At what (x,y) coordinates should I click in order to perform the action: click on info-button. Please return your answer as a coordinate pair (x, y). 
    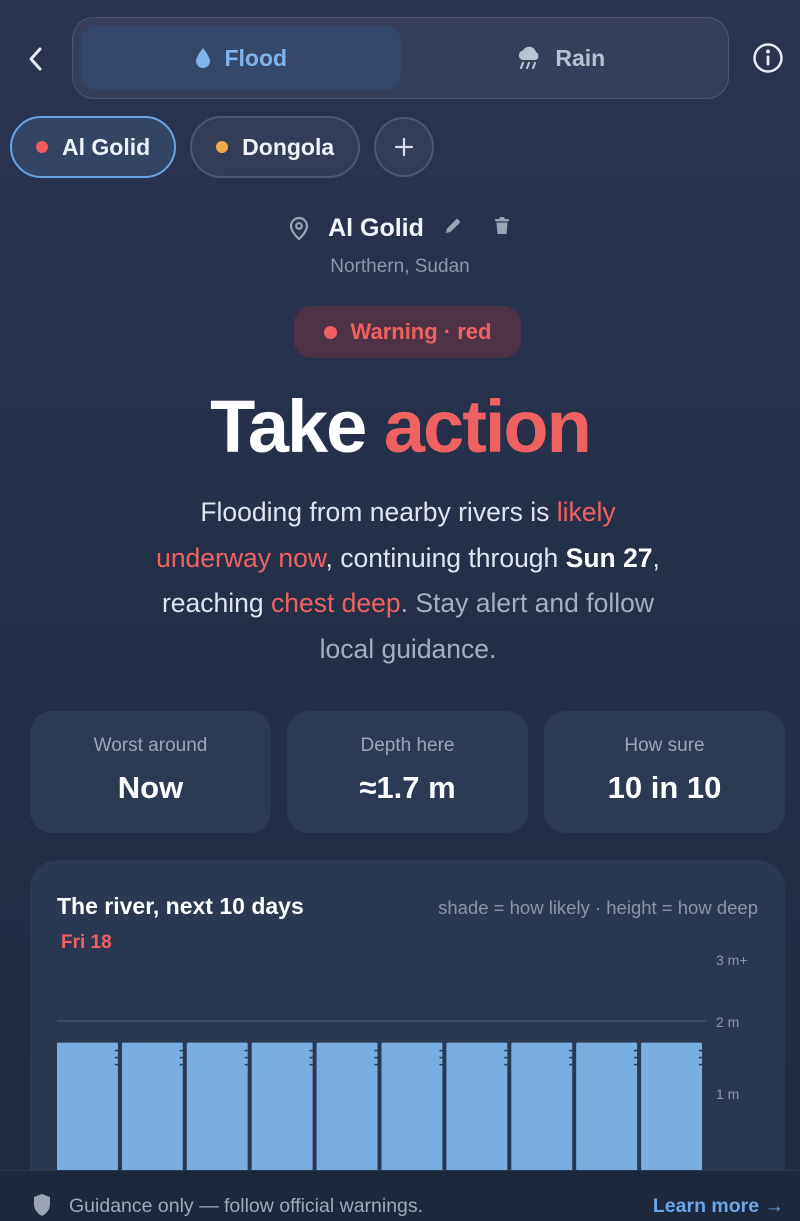
    Looking at the image, I should click on (768, 58).